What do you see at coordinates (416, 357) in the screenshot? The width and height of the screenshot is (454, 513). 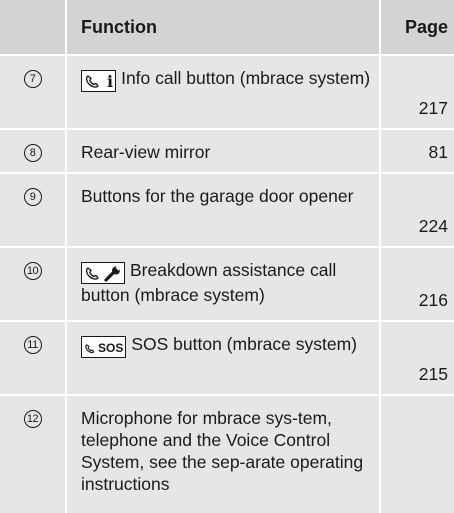 I see `page-cell: 215` at bounding box center [416, 357].